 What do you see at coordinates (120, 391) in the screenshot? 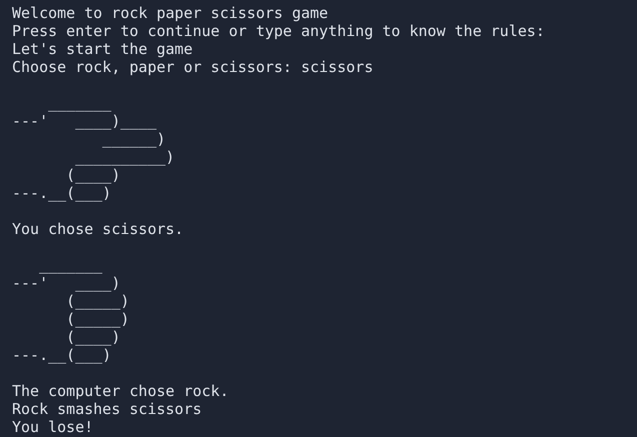
I see `output-line: The computer chose rock.` at bounding box center [120, 391].